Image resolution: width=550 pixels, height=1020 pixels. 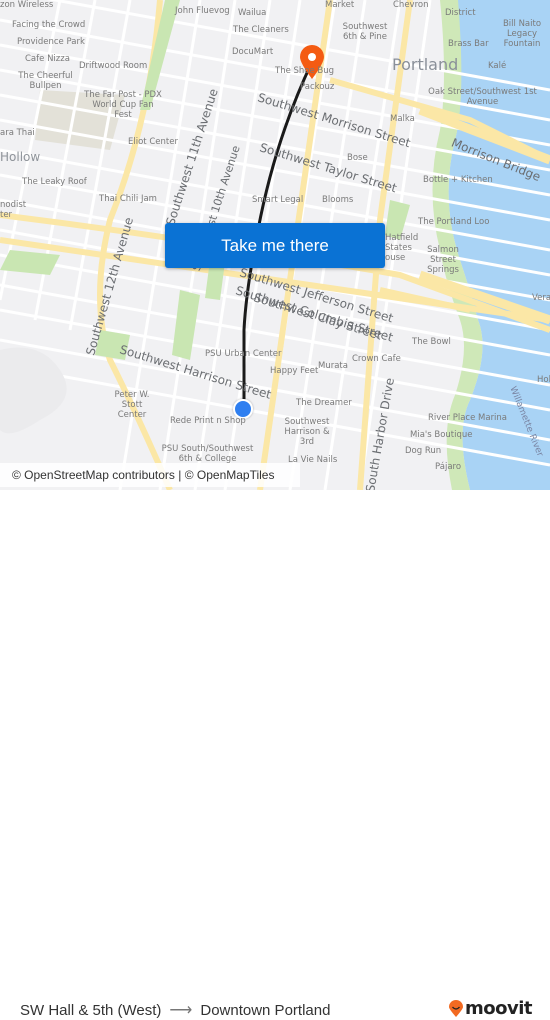 I want to click on poi-label: Salmon Street Springs, so click(x=443, y=260).